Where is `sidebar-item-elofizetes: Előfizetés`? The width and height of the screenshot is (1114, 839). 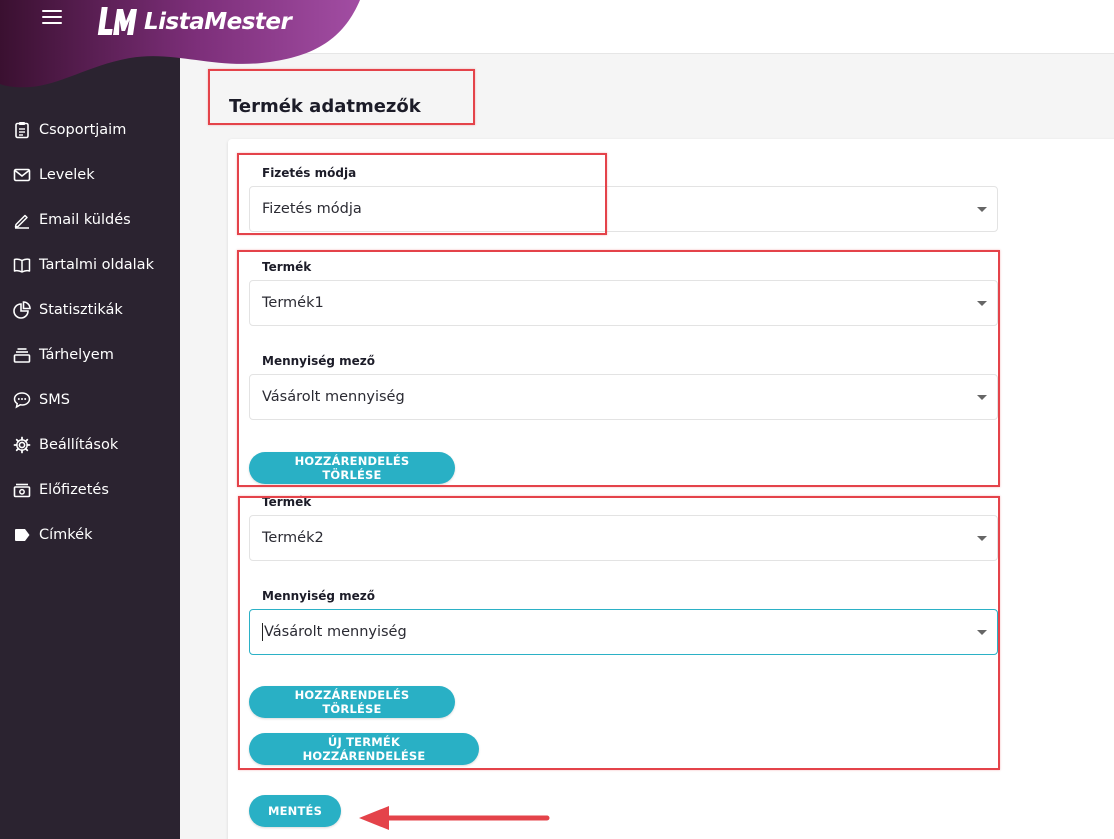
sidebar-item-elofizetes: Előfizetés is located at coordinates (90, 489).